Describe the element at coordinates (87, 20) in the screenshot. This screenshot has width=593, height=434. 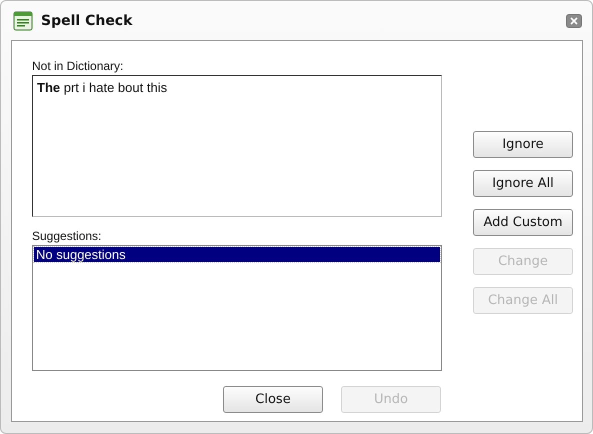
I see `window-title: Spell Check` at that location.